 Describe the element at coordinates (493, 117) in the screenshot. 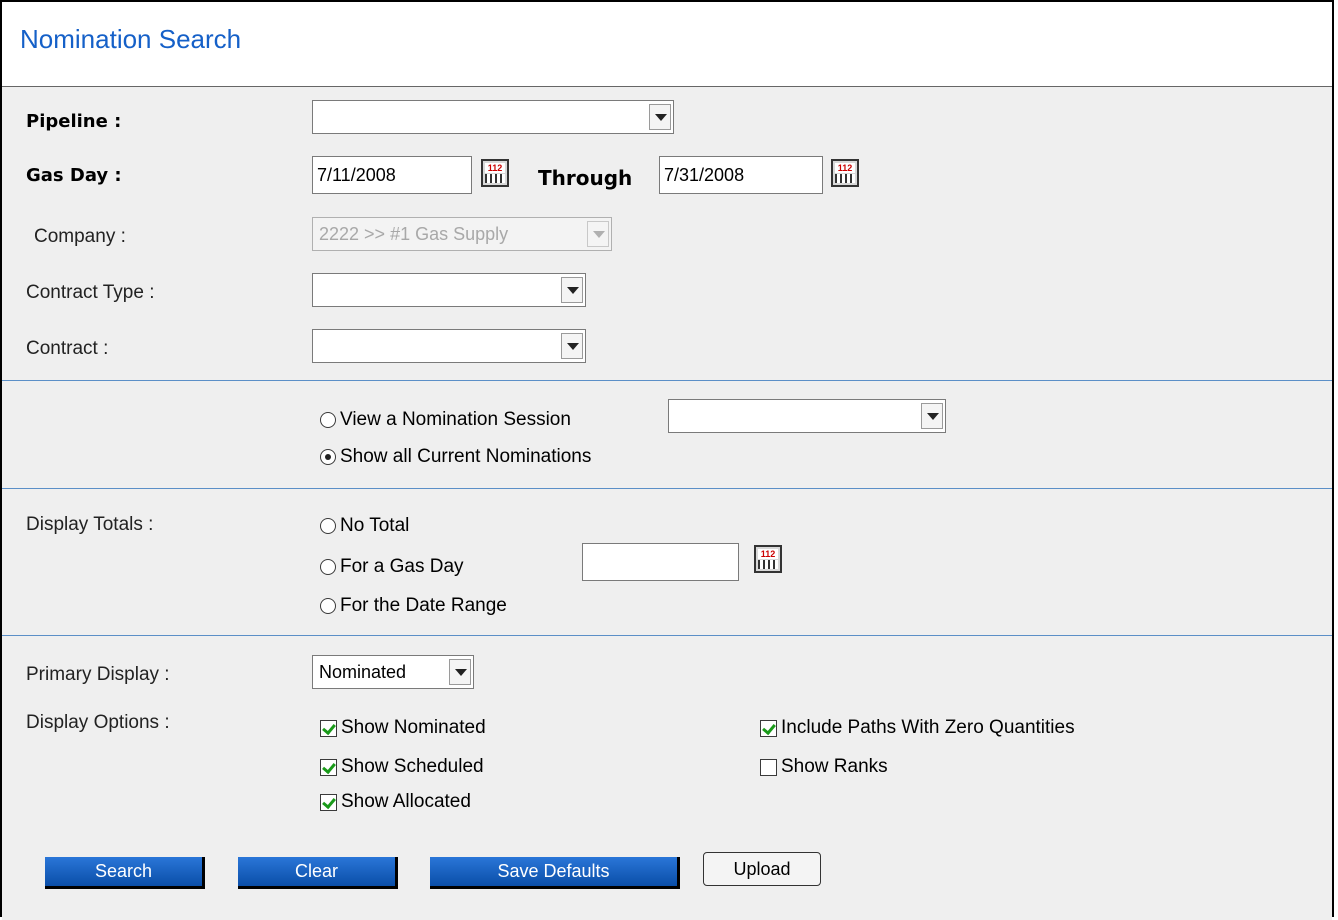

I see `pipeline-select` at that location.